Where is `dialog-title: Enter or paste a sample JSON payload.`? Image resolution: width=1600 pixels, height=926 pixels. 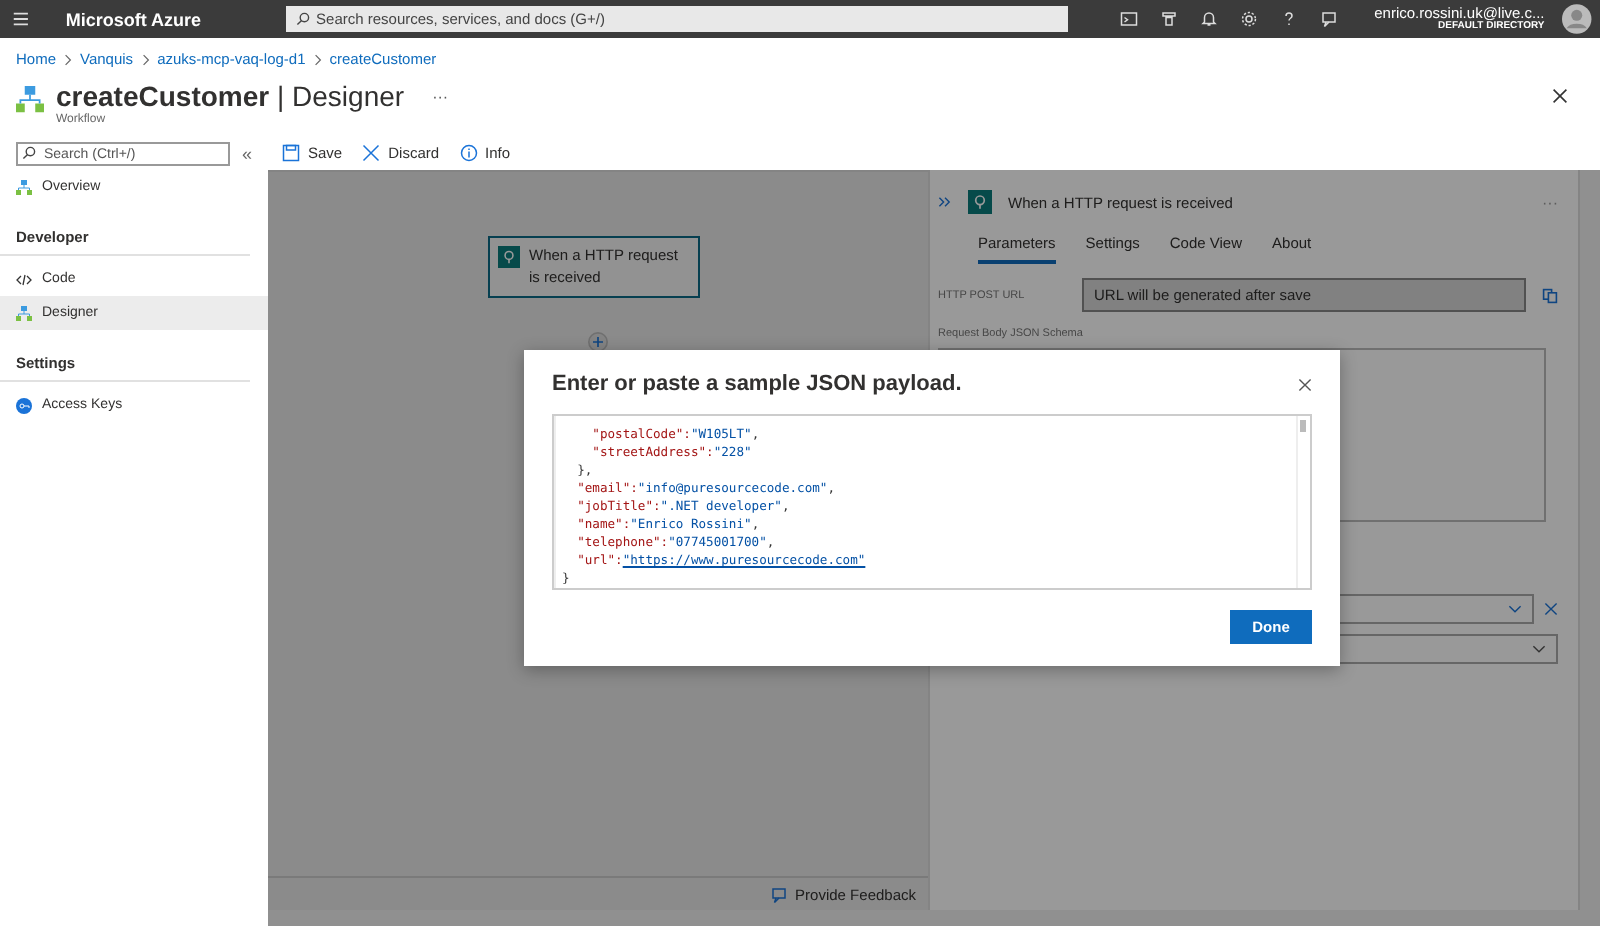
dialog-title: Enter or paste a sample JSON payload. is located at coordinates (757, 384).